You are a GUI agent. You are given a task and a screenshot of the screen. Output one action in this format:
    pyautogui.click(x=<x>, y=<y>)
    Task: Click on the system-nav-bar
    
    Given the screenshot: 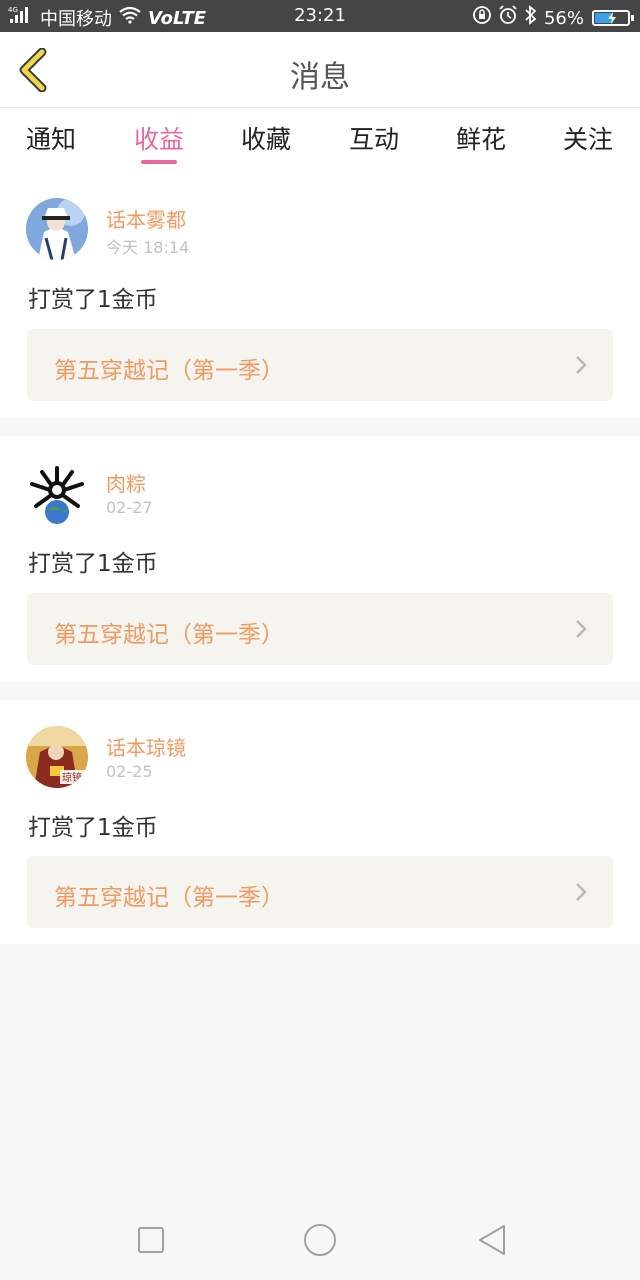 What is the action you would take?
    pyautogui.click(x=320, y=1238)
    